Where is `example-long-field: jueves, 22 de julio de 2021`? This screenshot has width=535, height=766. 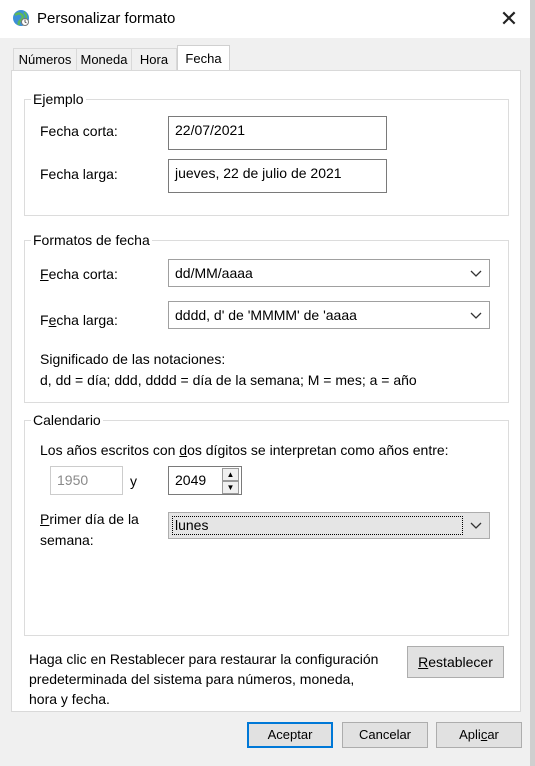 example-long-field: jueves, 22 de julio de 2021 is located at coordinates (277, 176).